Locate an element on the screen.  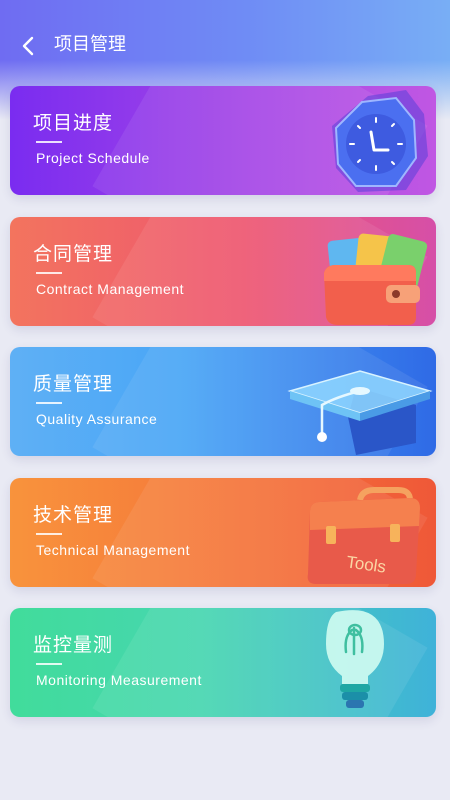
card-project-schedule: 项目进度 Project Schedule is located at coordinates (223, 140).